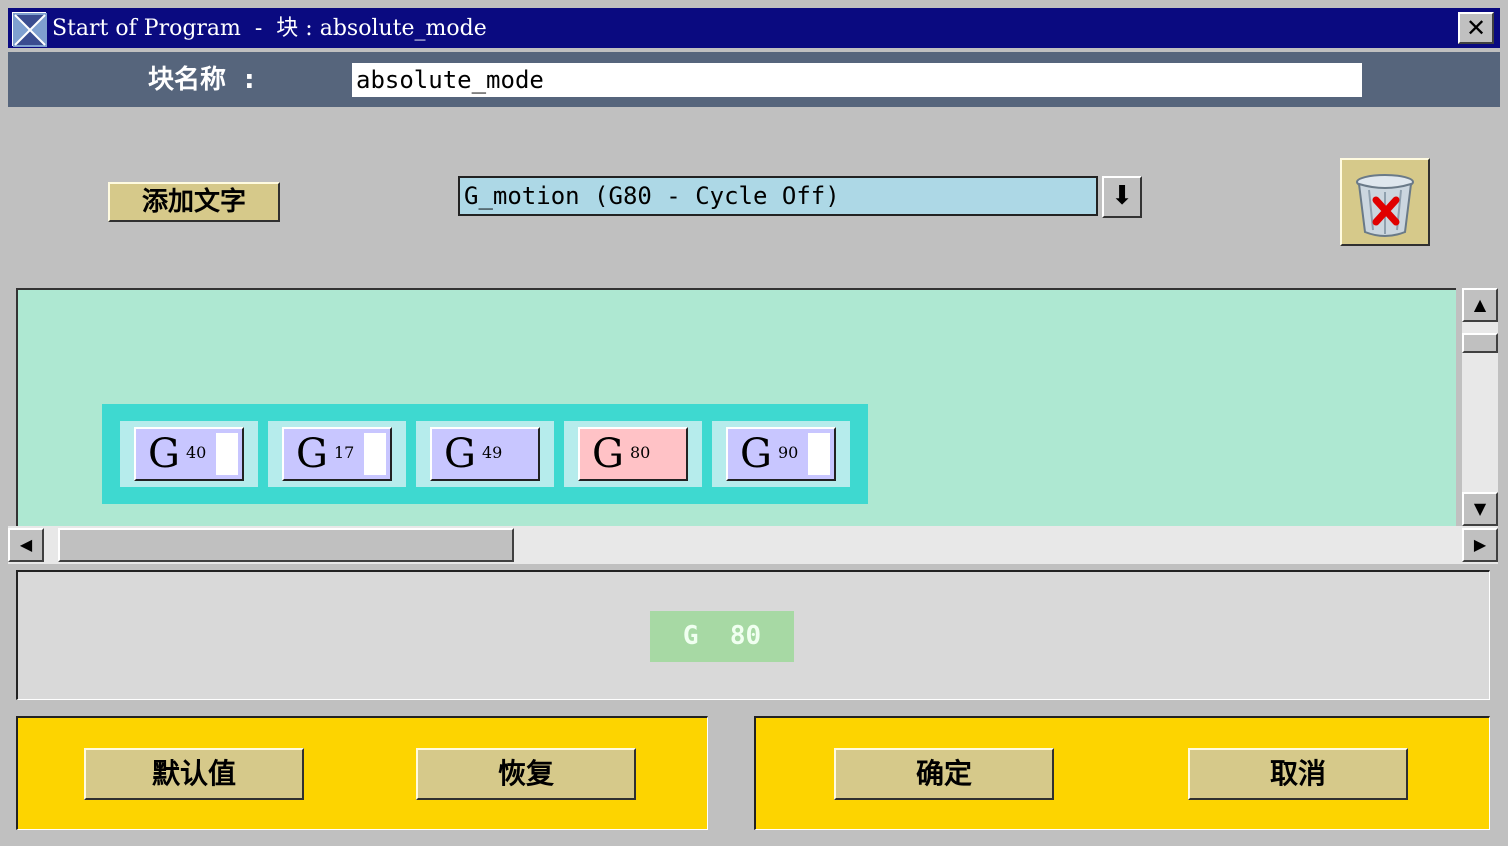 The height and width of the screenshot is (846, 1508). Describe the element at coordinates (1385, 205) in the screenshot. I see `recycle-bin-delete-icon` at that location.